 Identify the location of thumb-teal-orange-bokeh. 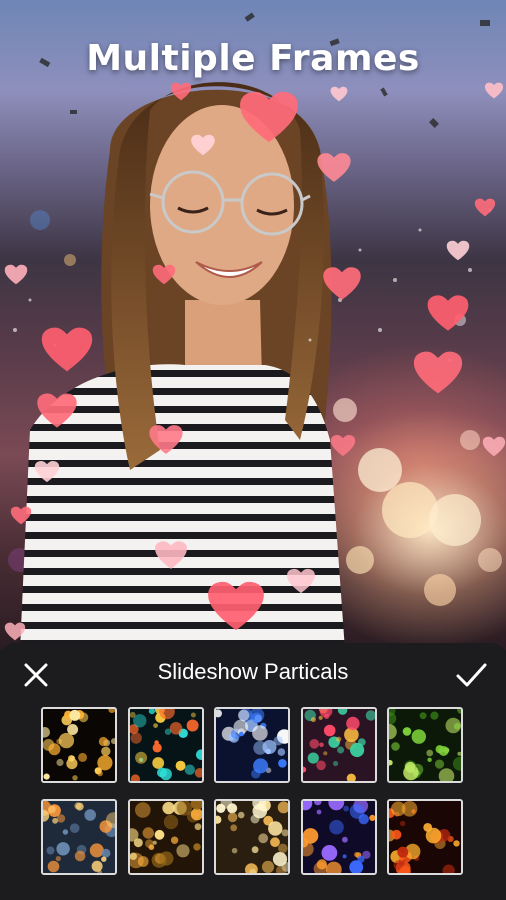
(165, 745).